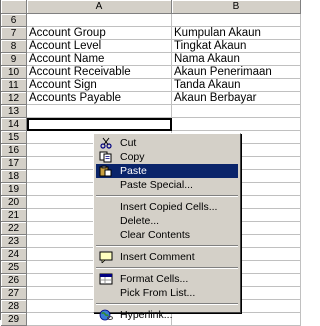 The image size is (320, 326). I want to click on cell-a: Account Sign, so click(99, 85).